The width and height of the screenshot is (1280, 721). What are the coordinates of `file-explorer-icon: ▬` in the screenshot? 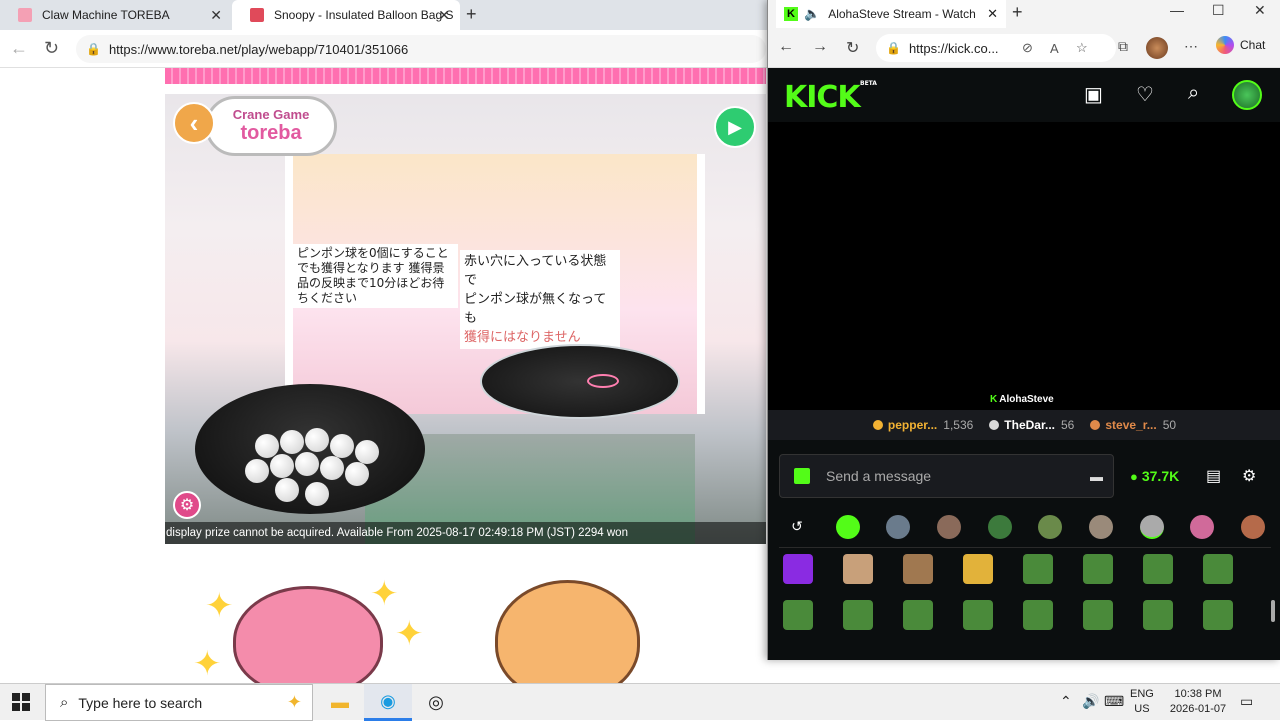 It's located at (340, 702).